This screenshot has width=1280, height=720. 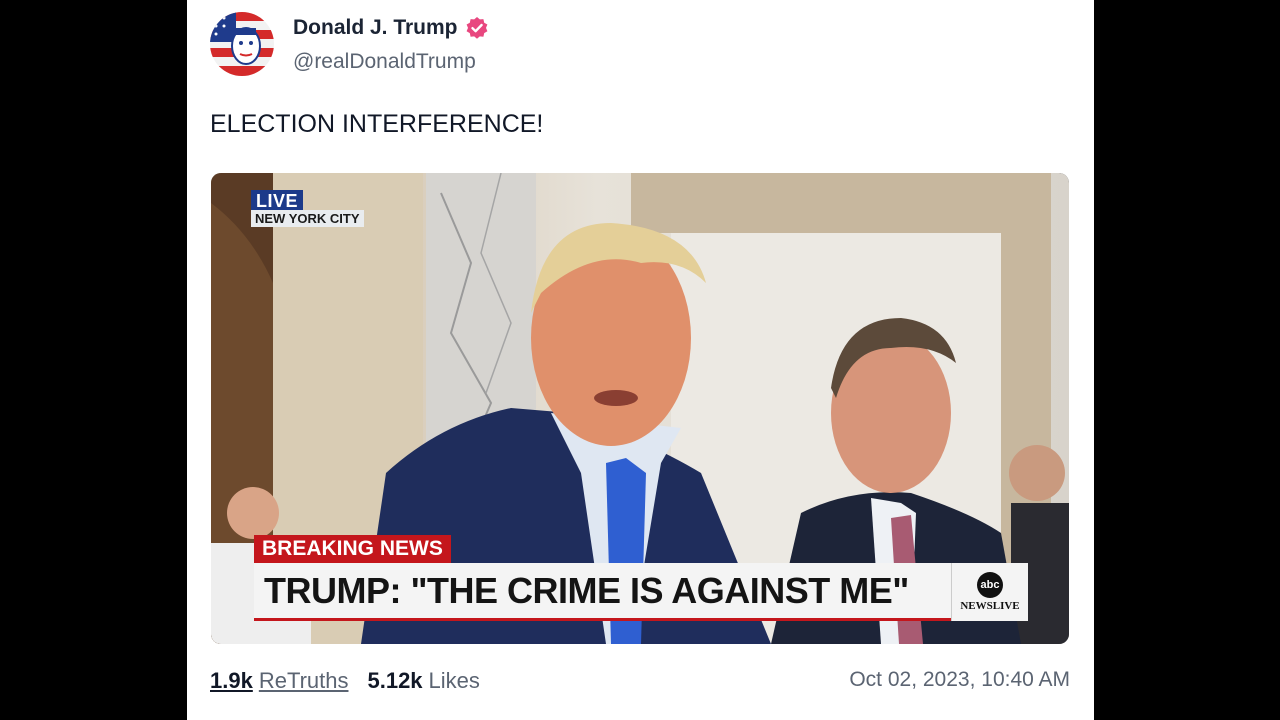 I want to click on news-headline: TRUMP: "THE CRIME IS AGAINST ME", so click(x=602, y=592).